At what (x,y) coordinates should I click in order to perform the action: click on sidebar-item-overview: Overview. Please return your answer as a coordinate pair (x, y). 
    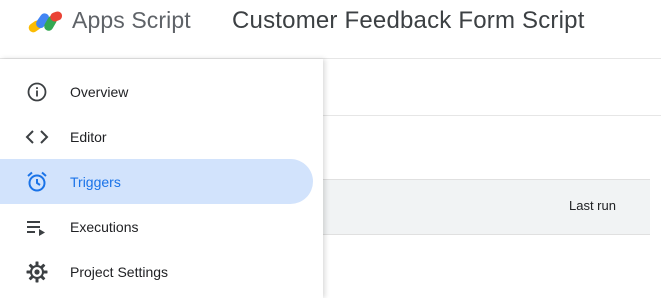
    Looking at the image, I should click on (156, 91).